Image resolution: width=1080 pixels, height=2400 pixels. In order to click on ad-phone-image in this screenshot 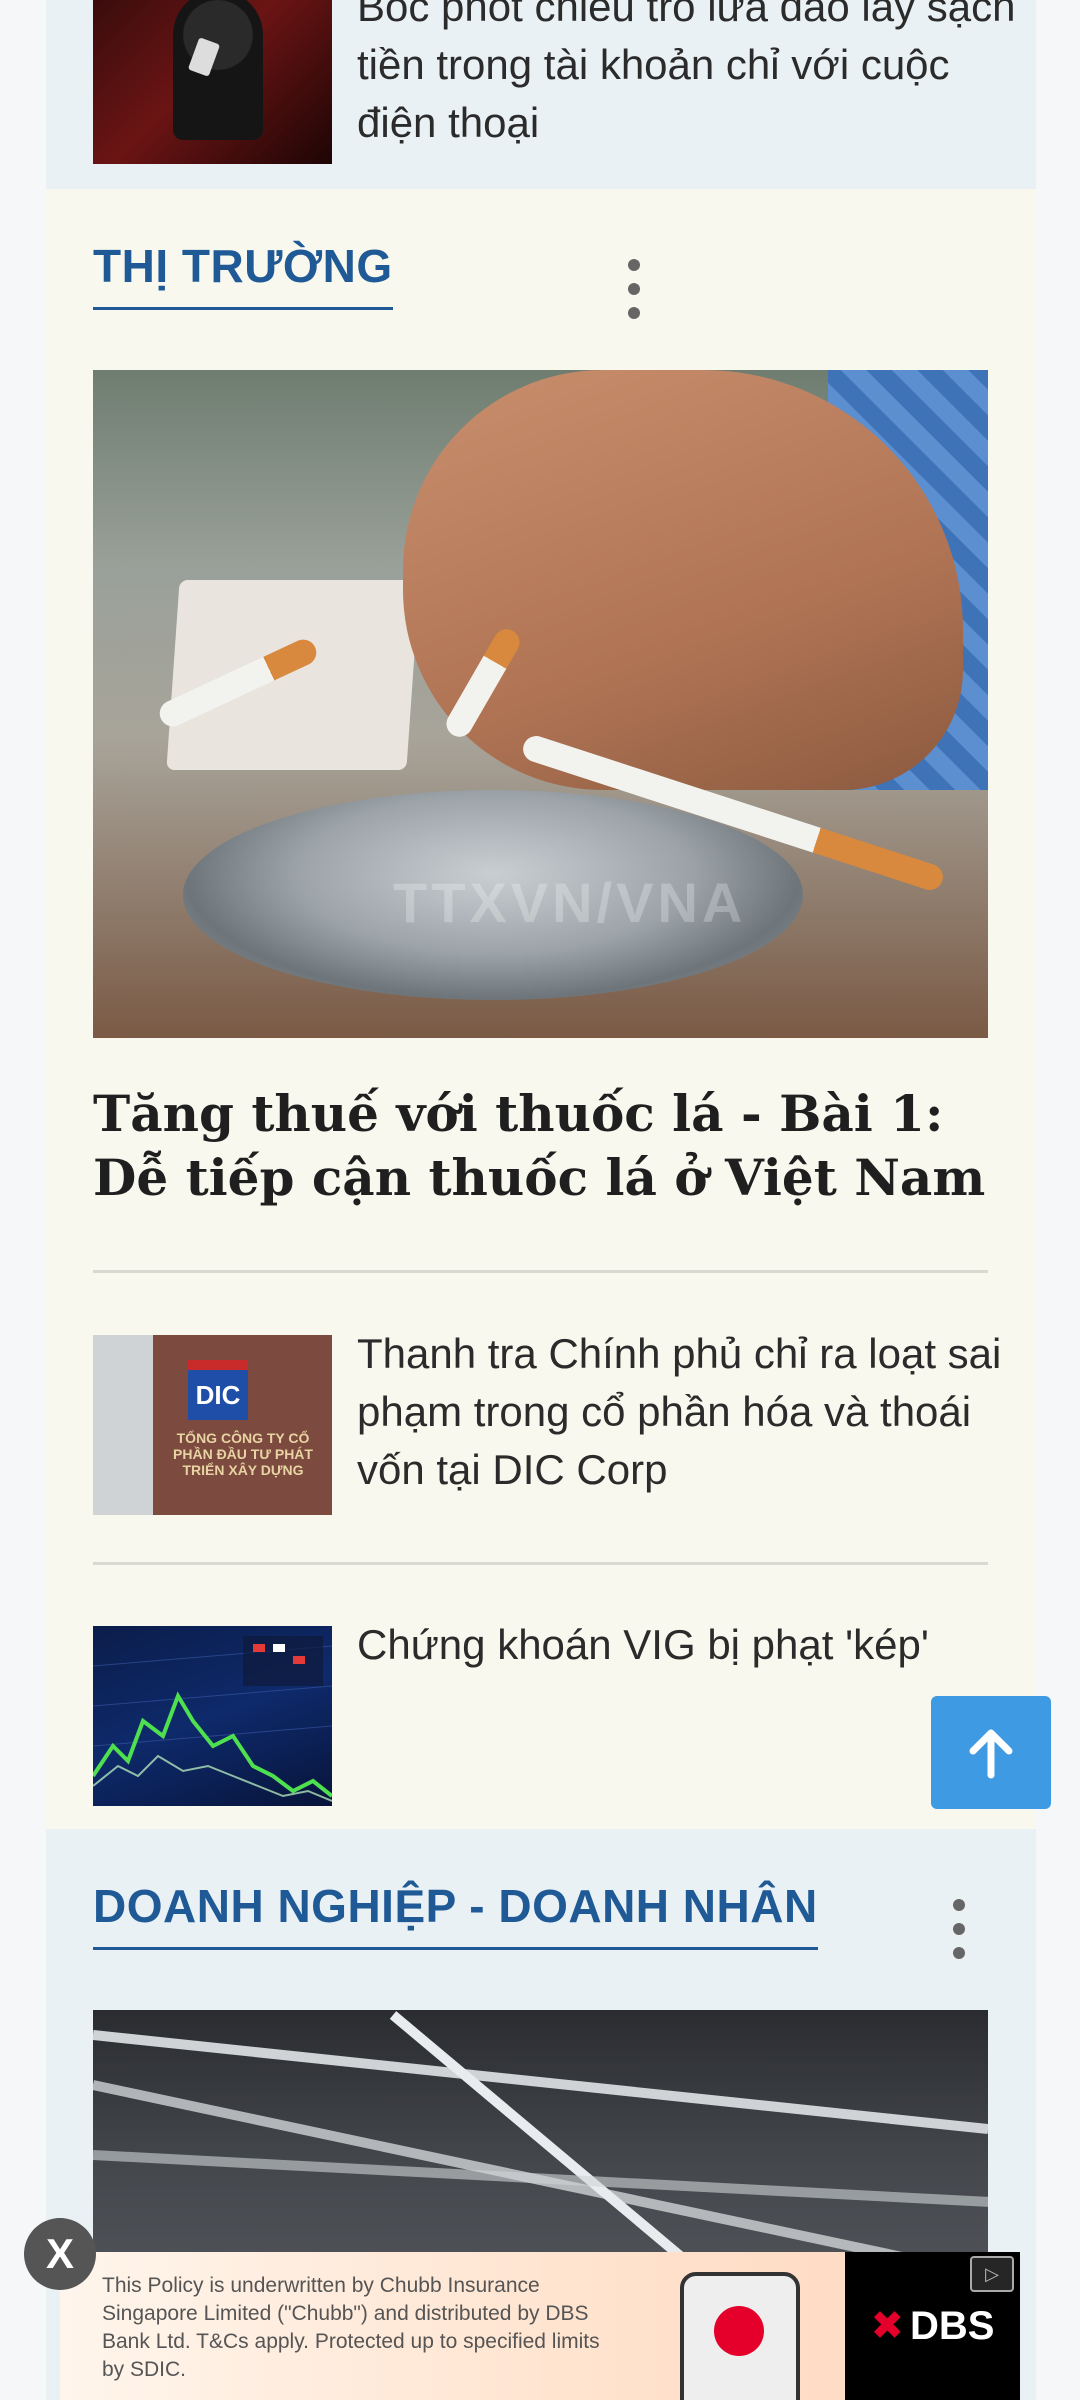, I will do `click(740, 2336)`.